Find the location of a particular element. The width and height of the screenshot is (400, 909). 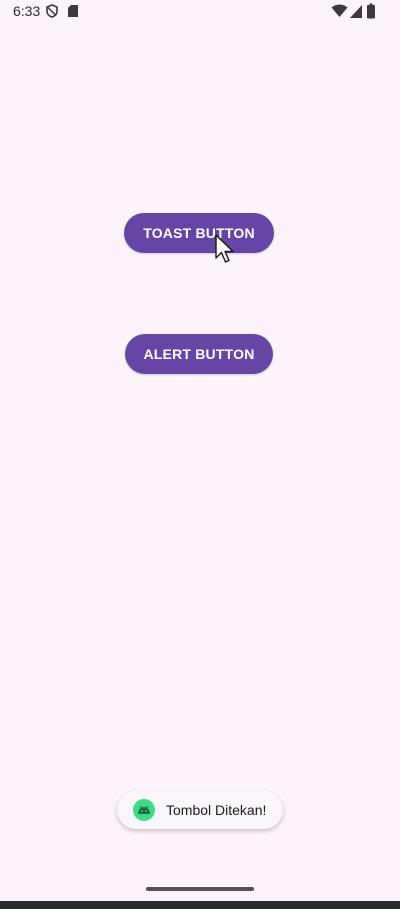

android-icon is located at coordinates (144, 810).